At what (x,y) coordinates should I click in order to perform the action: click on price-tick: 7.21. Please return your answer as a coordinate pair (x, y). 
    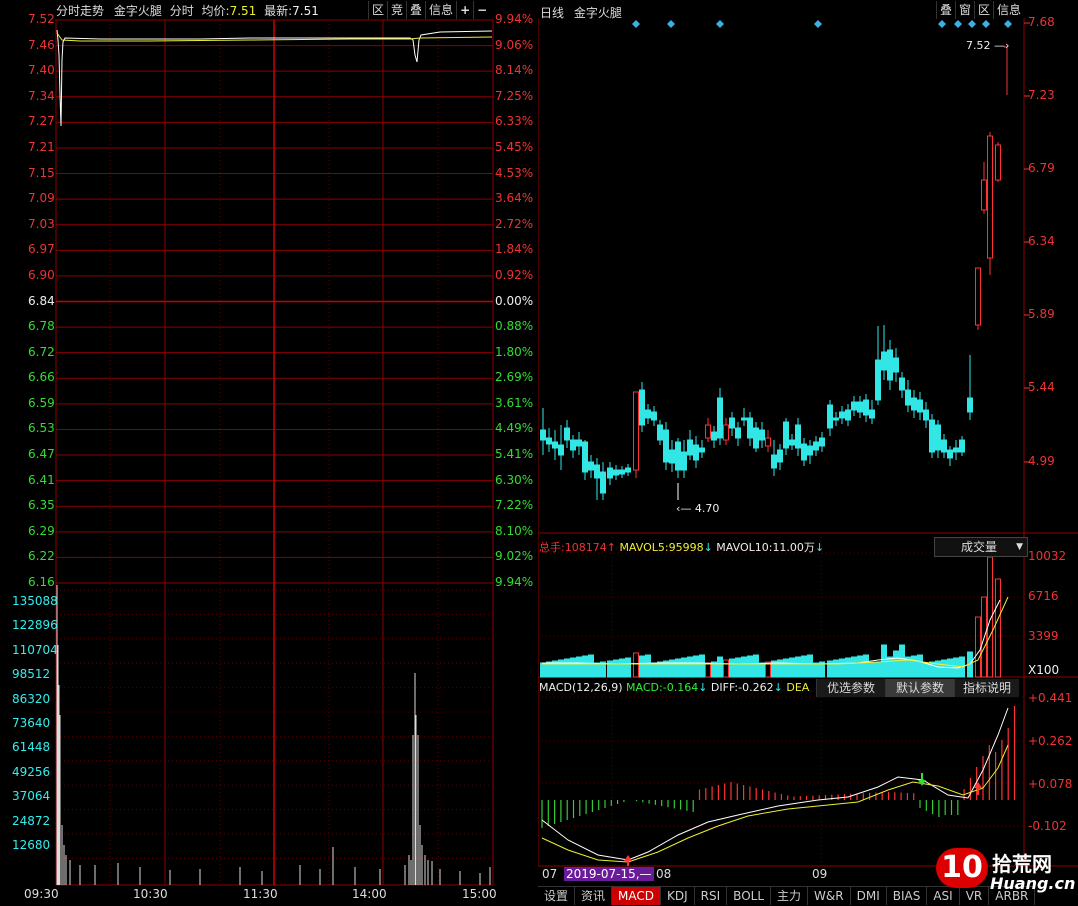
    Looking at the image, I should click on (41, 146).